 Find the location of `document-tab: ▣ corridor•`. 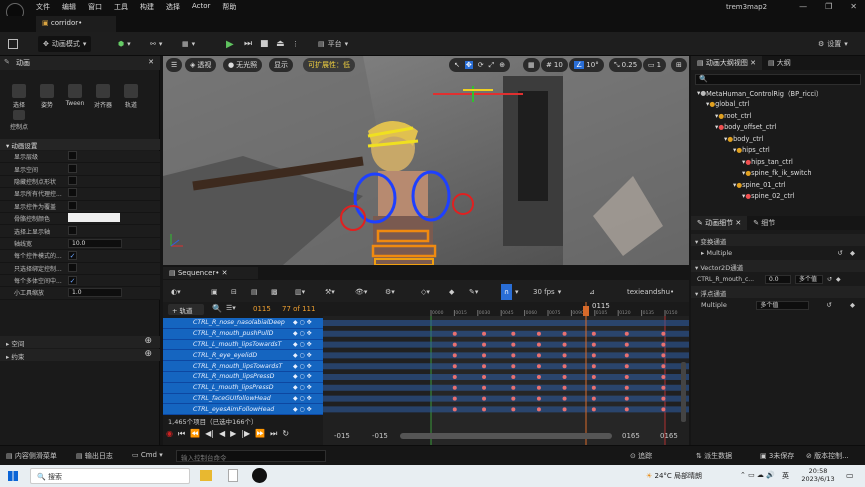

document-tab: ▣ corridor• is located at coordinates (76, 24).